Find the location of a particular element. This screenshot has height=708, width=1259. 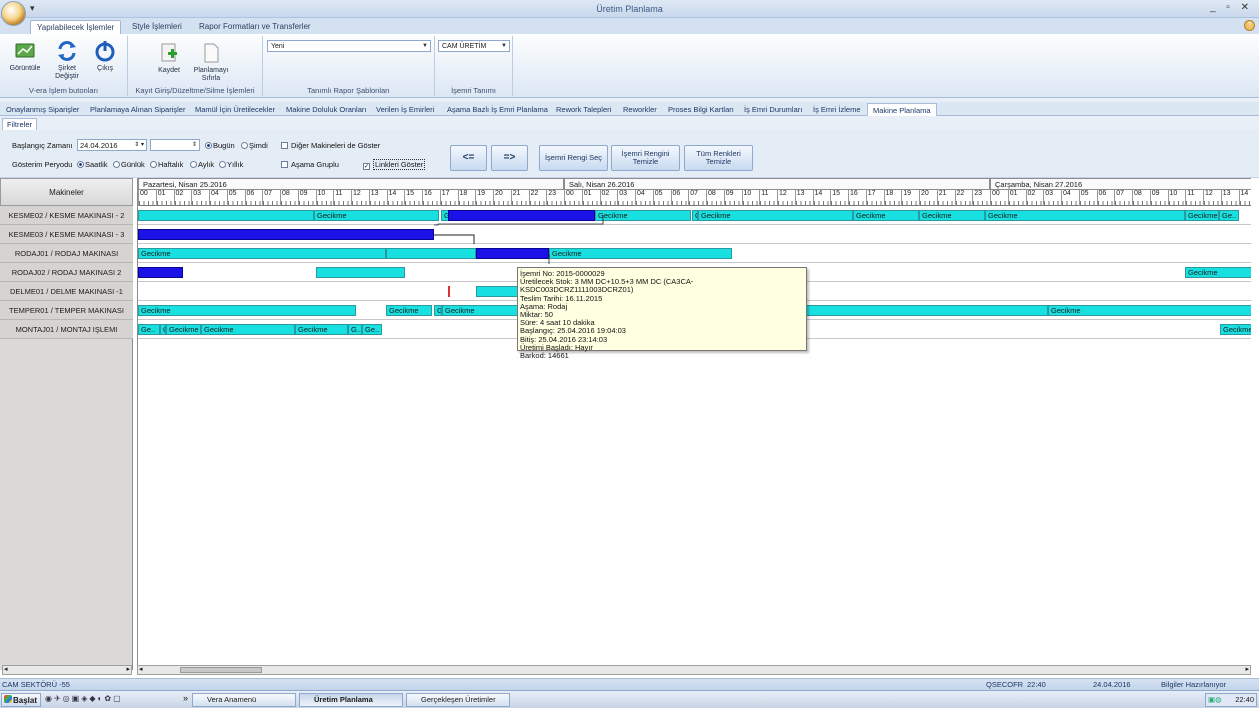

tab-mamul-icin: Mamül İçin Üretilecekler is located at coordinates (235, 109).